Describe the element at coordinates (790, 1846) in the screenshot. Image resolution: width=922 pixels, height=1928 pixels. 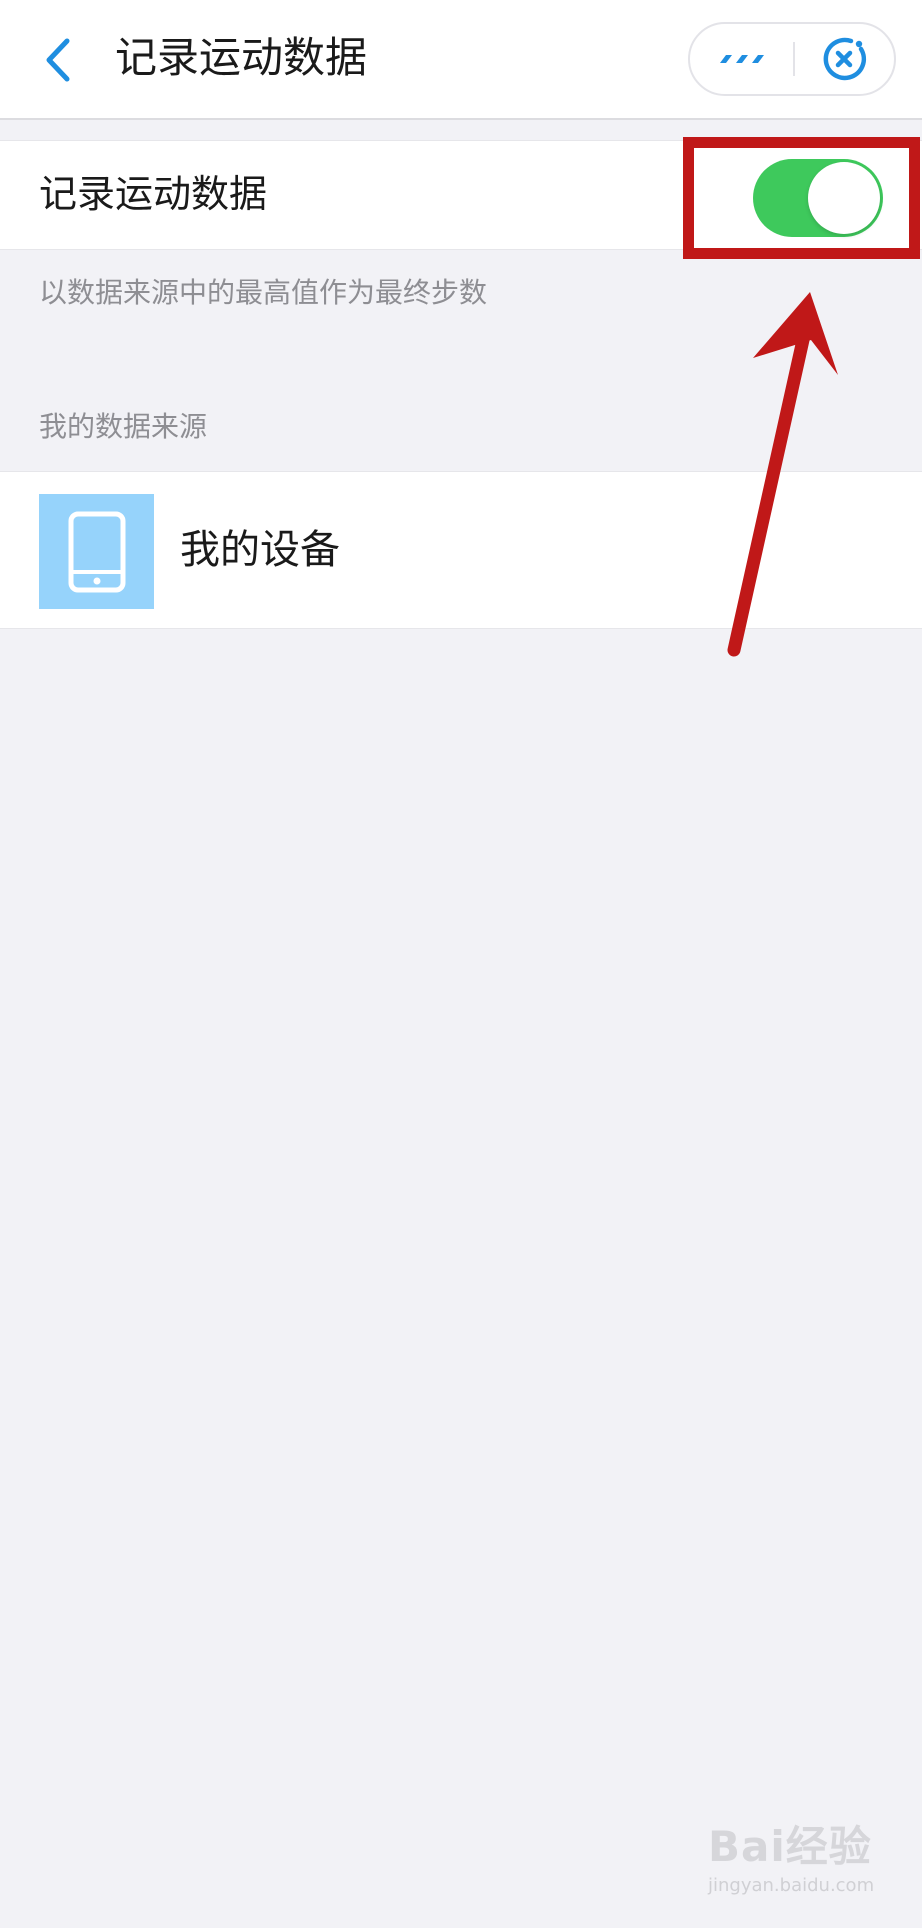
I see `watermark-logo: Bai经验` at that location.